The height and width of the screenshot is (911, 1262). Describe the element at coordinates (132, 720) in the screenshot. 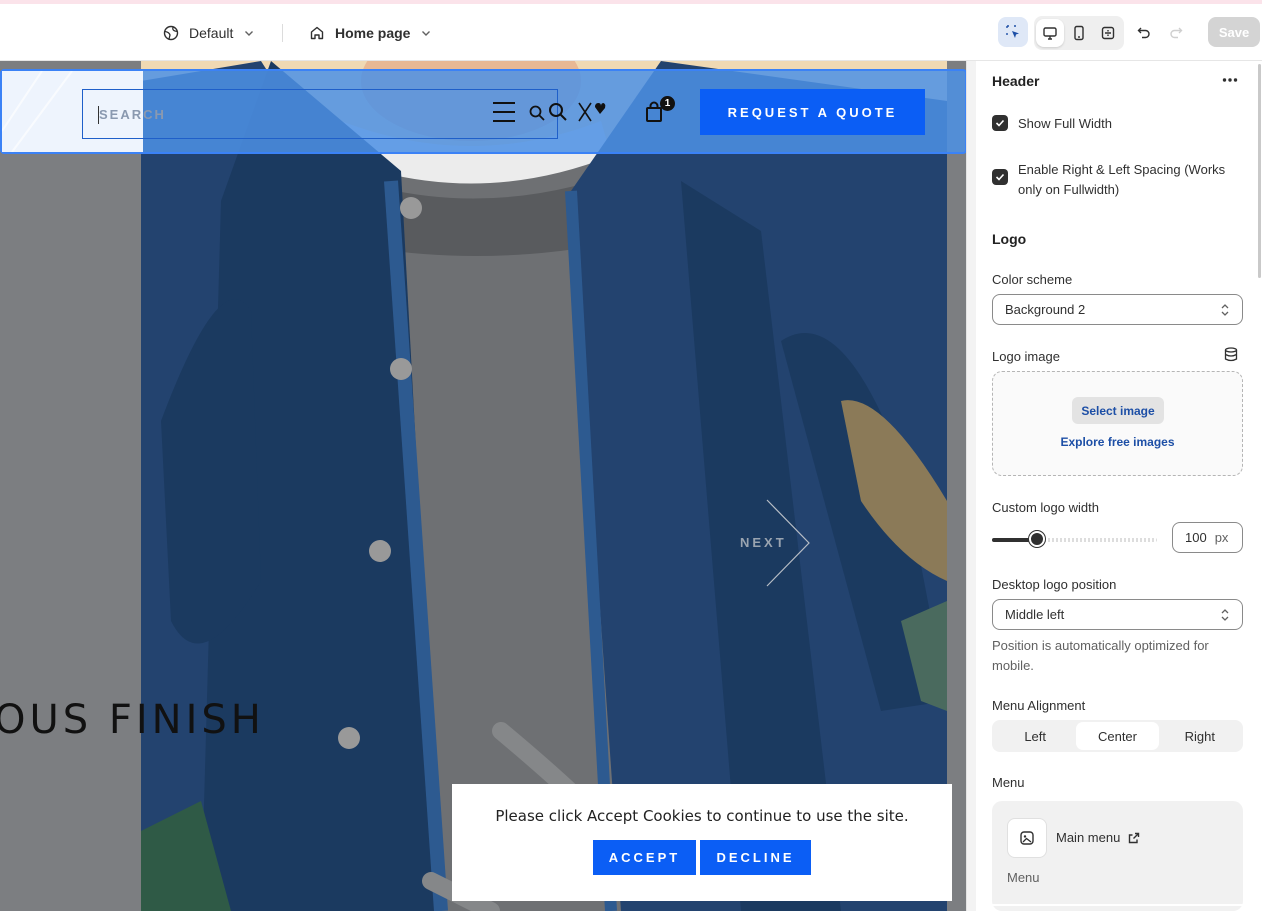

I see `hero-headline: OUS FINISH` at that location.